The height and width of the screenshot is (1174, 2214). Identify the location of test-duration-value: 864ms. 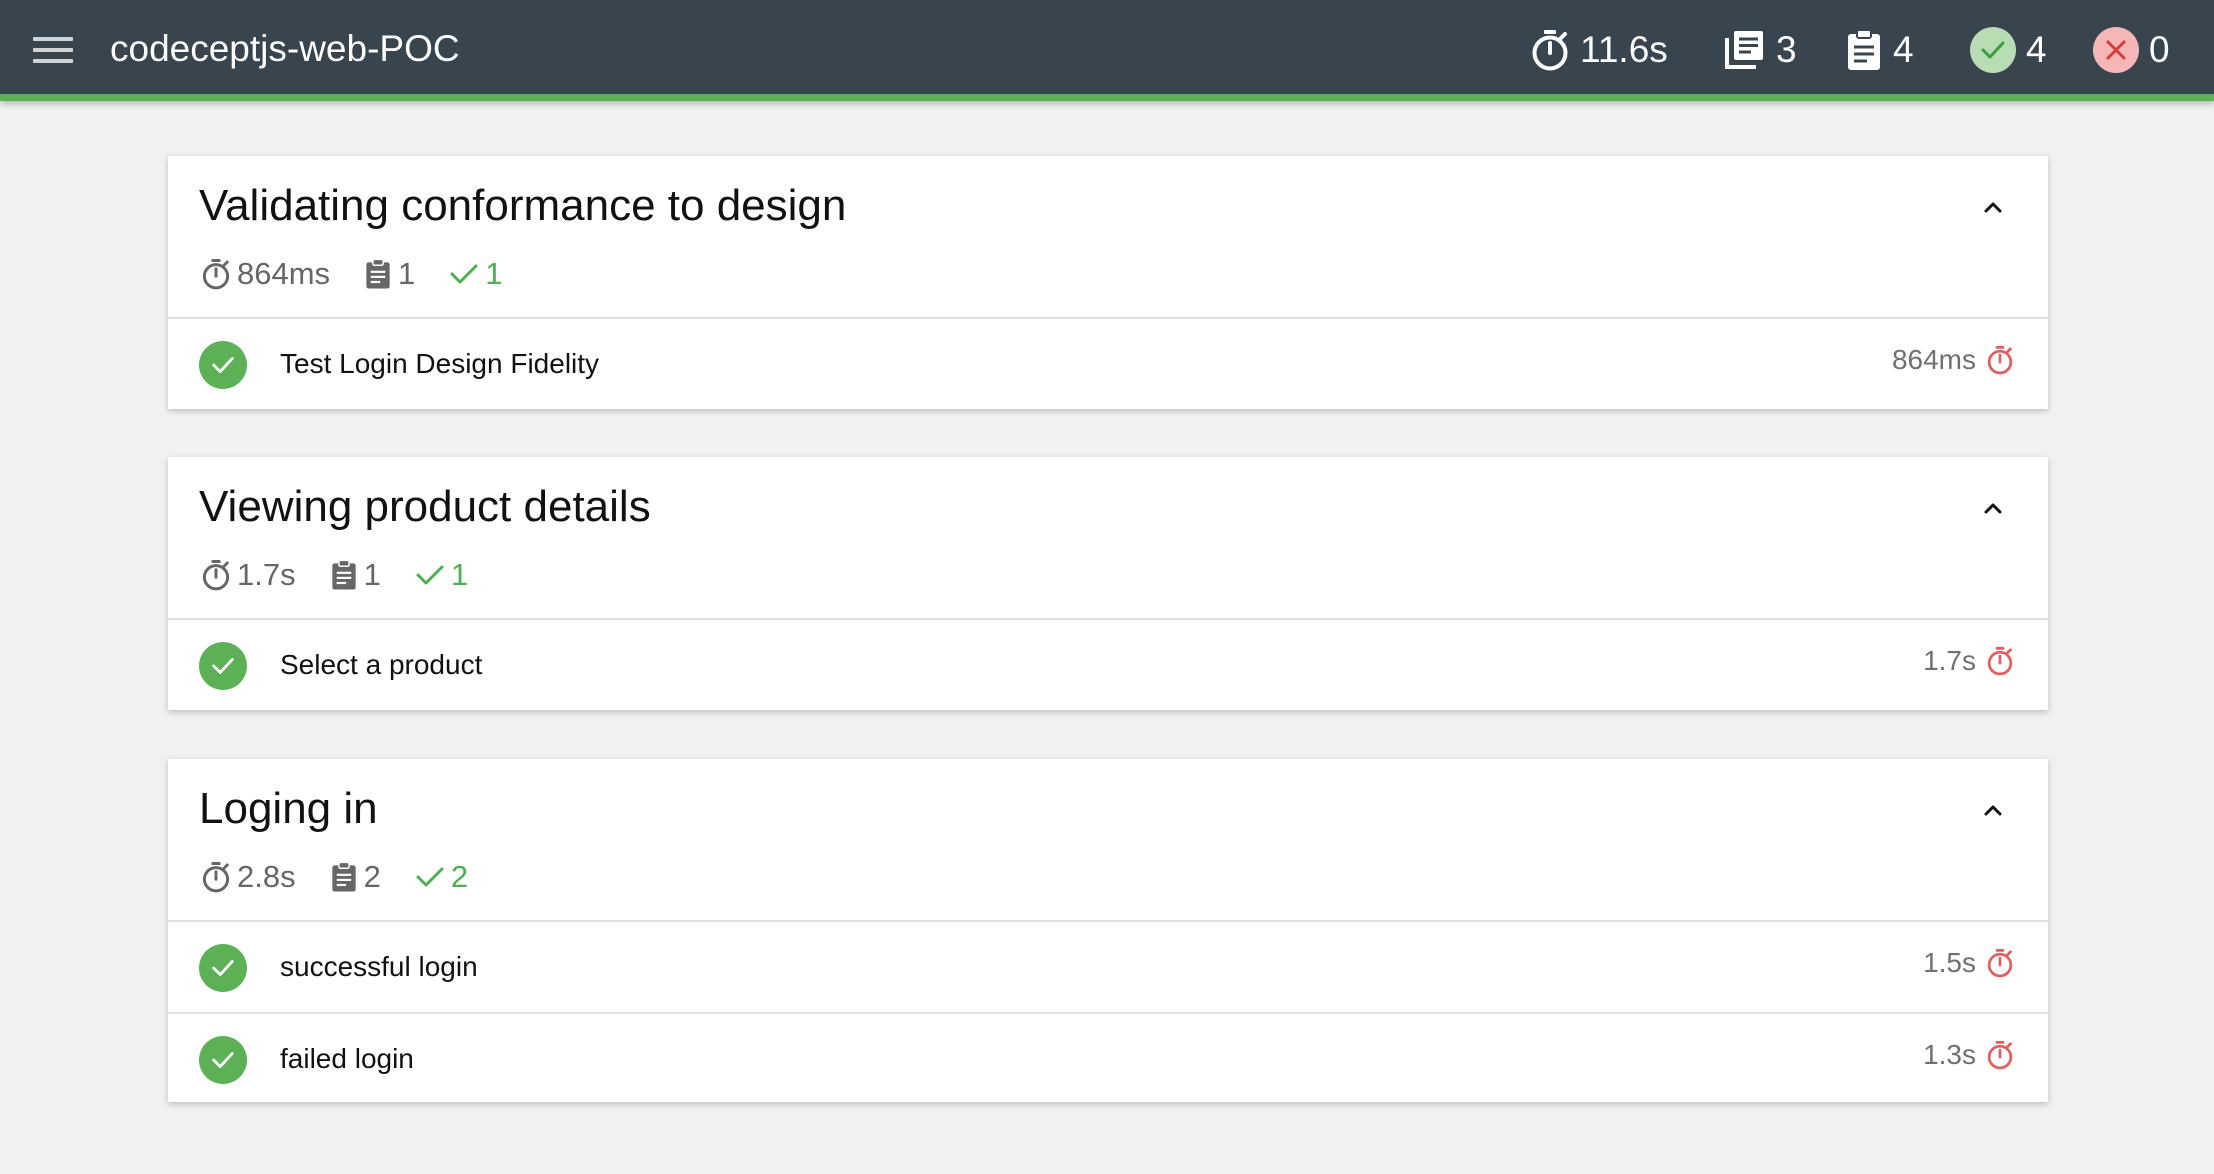
(1933, 359).